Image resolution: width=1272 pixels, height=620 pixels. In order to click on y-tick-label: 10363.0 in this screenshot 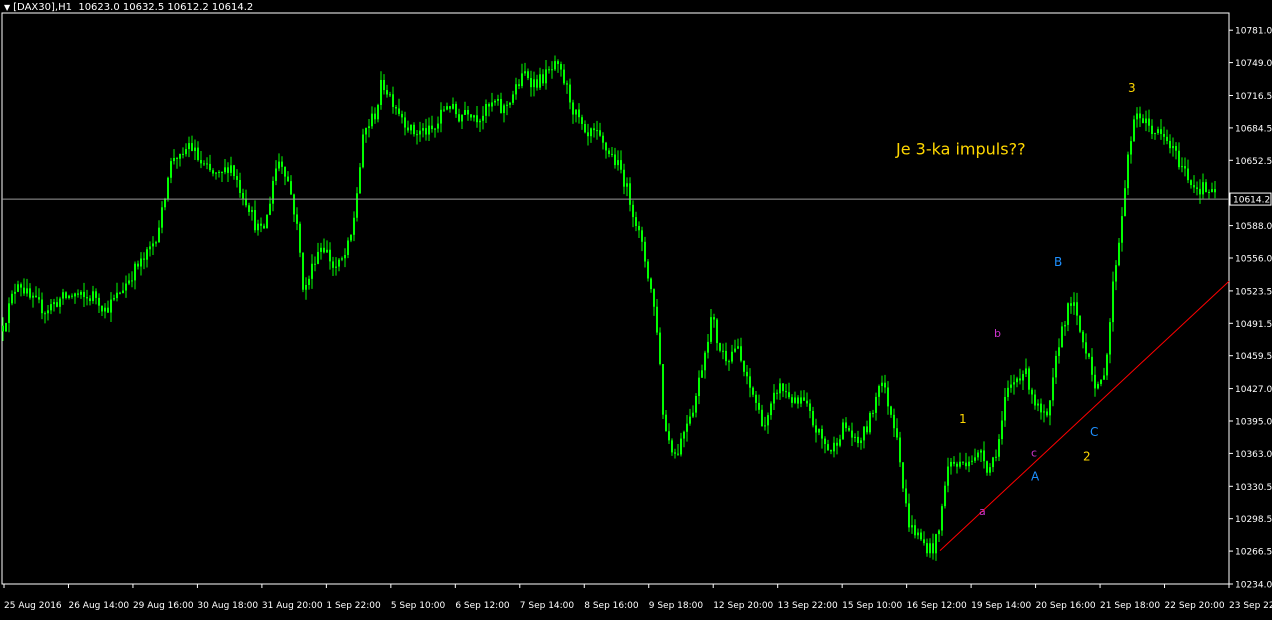, I will do `click(1253, 455)`.